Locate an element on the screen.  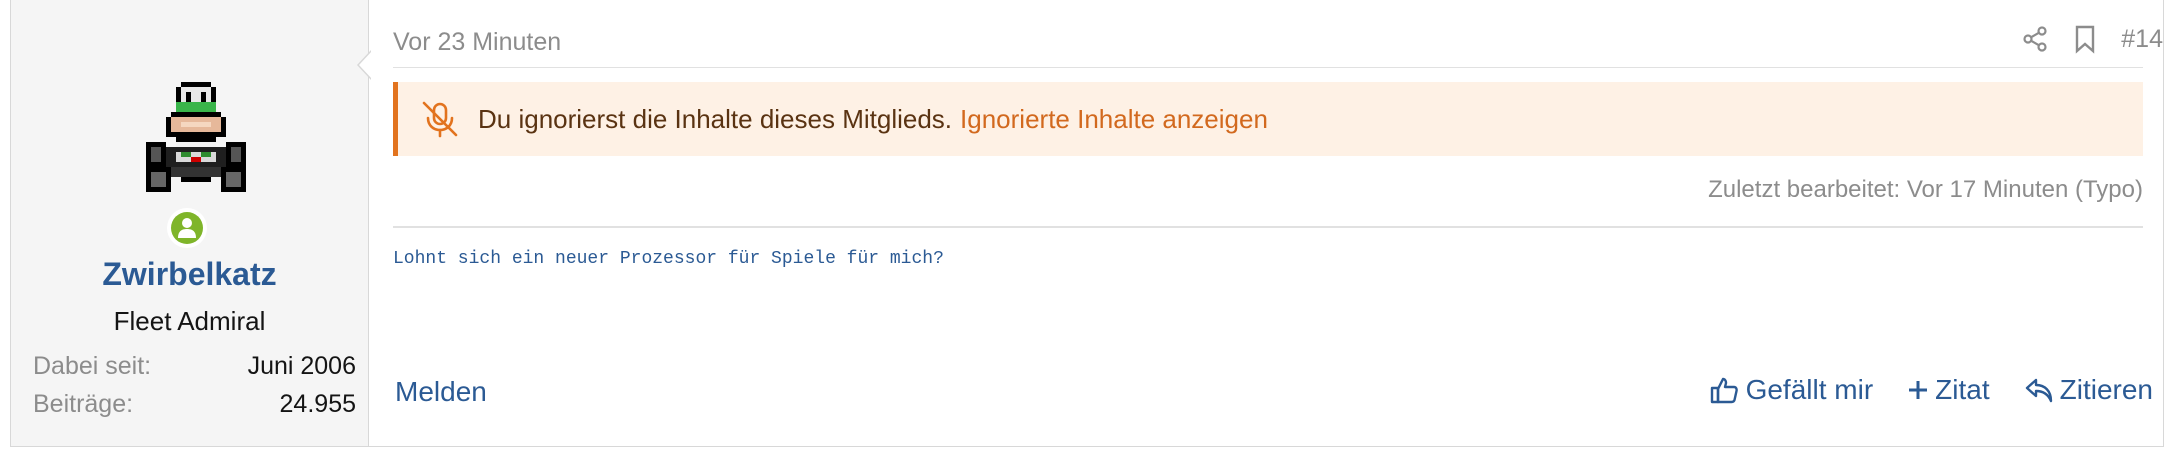
like-button: Gefällt mir is located at coordinates (1792, 390).